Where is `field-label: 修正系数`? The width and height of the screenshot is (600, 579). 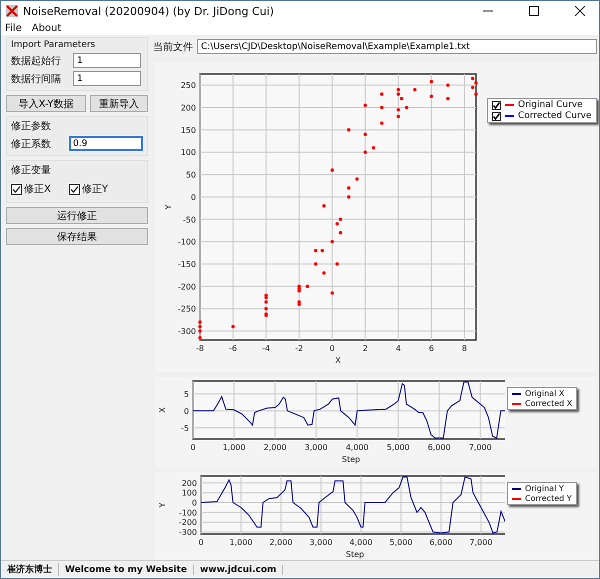 field-label: 修正系数 is located at coordinates (31, 144).